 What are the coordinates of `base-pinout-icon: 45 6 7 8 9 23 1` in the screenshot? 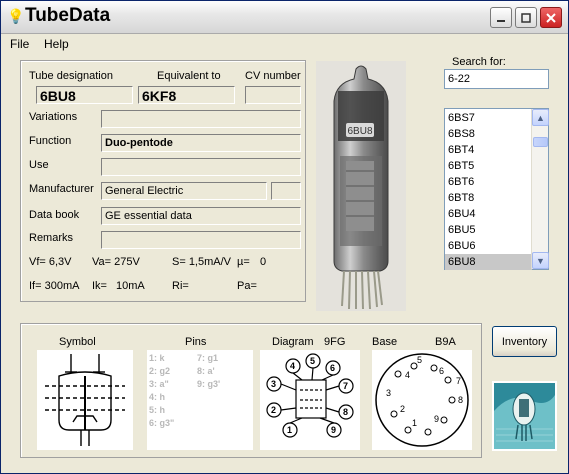 It's located at (422, 400).